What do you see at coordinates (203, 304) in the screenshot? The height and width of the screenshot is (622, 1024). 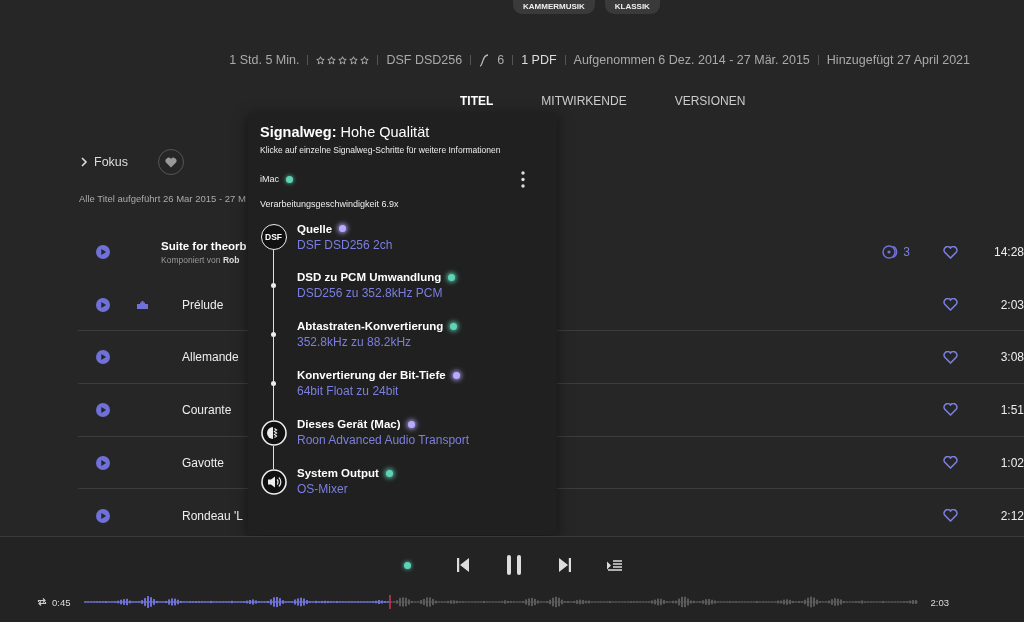 I see `track-title: Prélude` at bounding box center [203, 304].